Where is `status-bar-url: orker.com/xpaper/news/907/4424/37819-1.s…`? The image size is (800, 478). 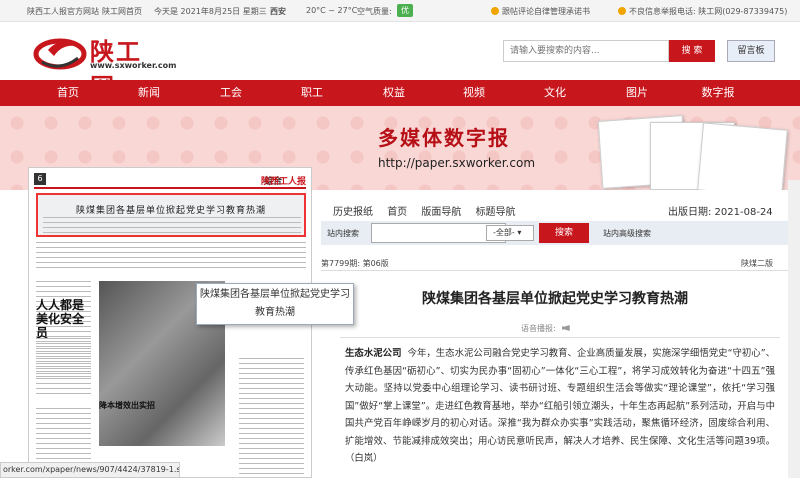 status-bar-url: orker.com/xpaper/news/907/4424/37819-1.s… is located at coordinates (90, 470).